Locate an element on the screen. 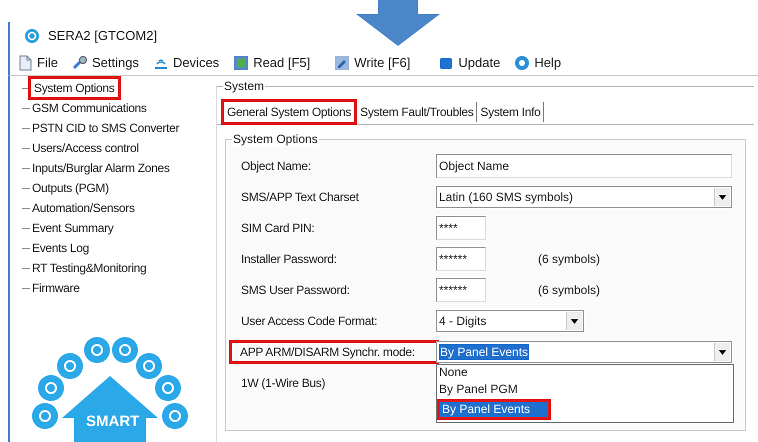 This screenshot has width=758, height=442. tab: General System Options is located at coordinates (289, 112).